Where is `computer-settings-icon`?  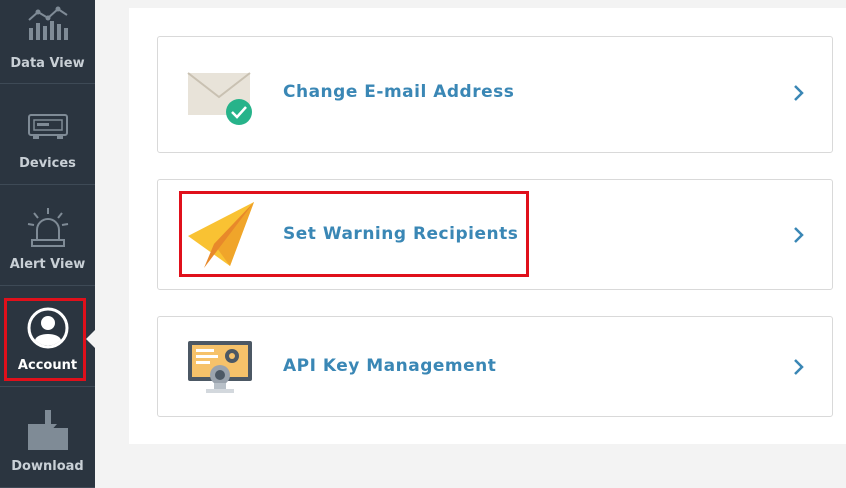 computer-settings-icon is located at coordinates (220, 369).